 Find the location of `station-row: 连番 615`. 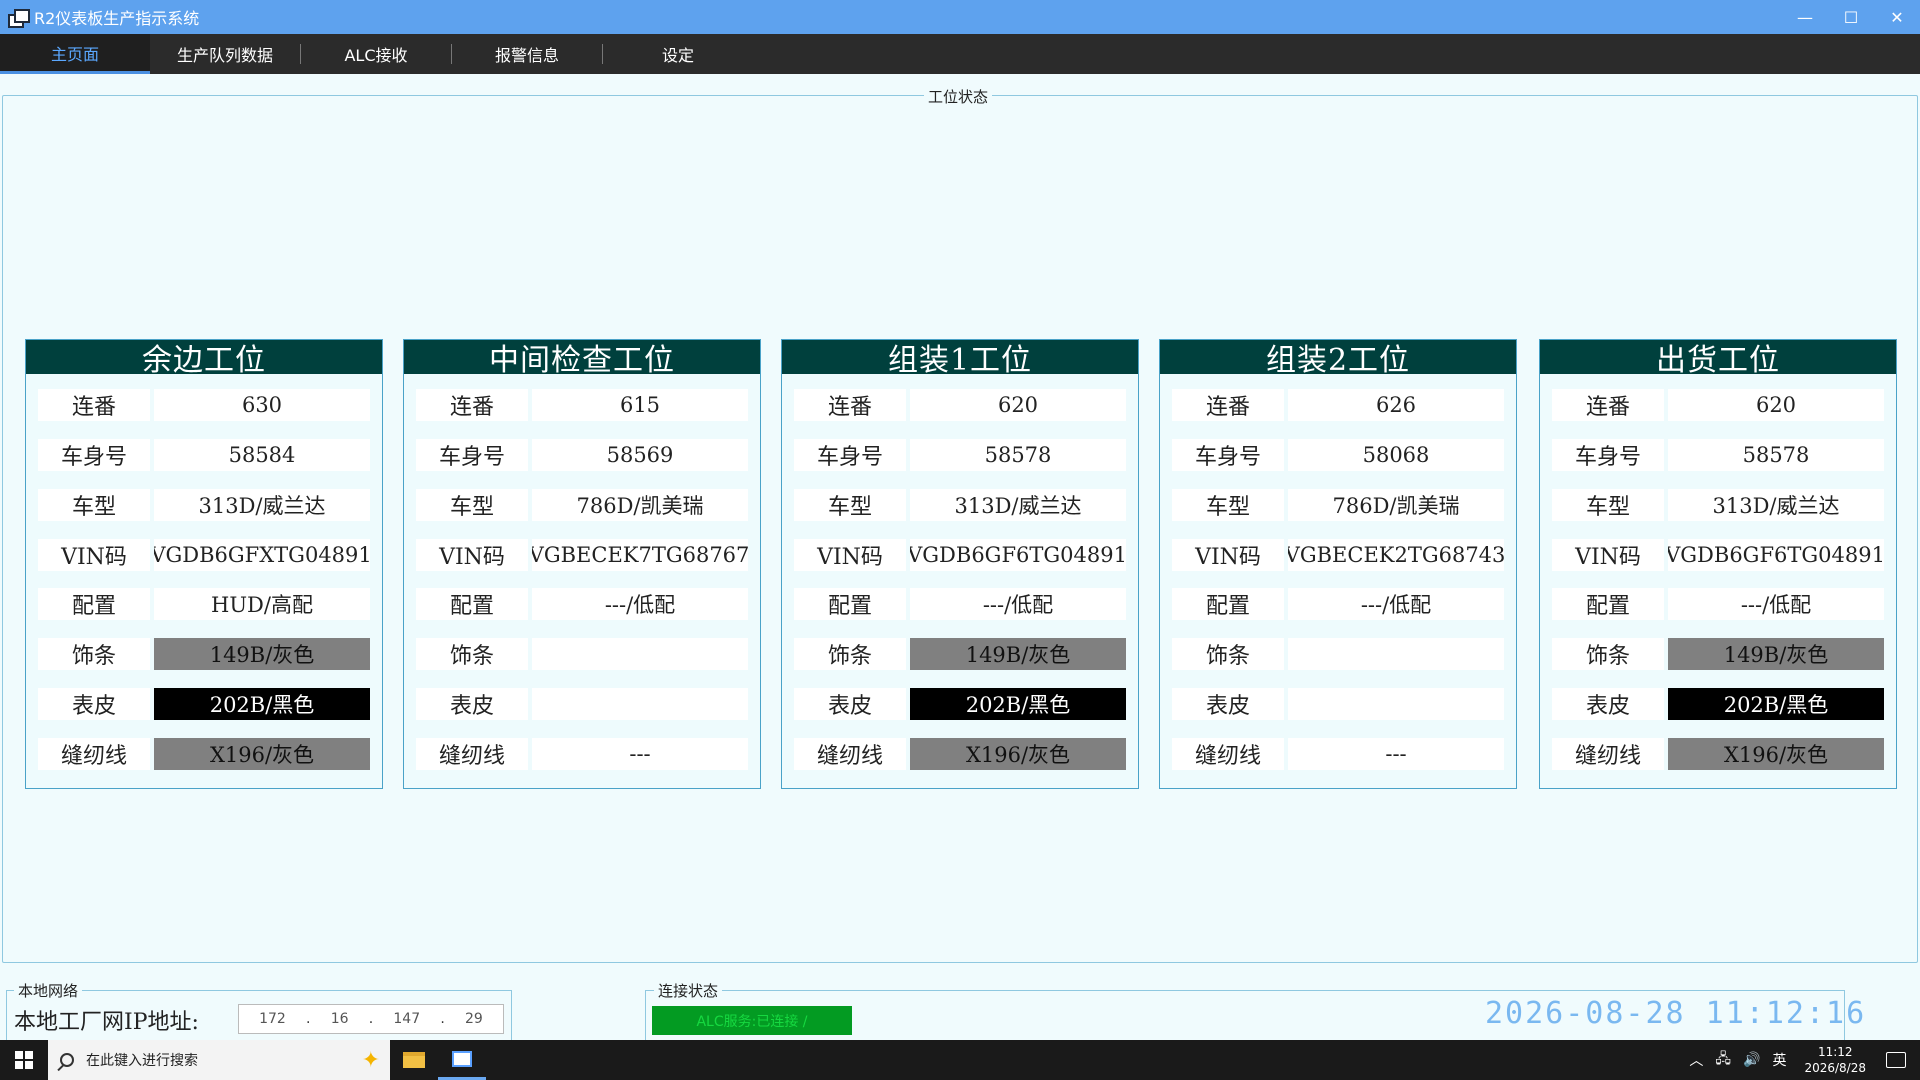

station-row: 连番 615 is located at coordinates (582, 405).